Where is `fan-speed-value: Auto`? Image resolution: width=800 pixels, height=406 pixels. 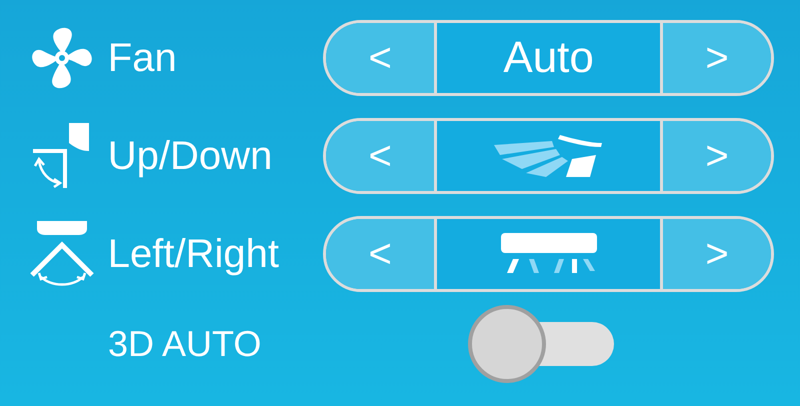
fan-speed-value: Auto is located at coordinates (548, 58).